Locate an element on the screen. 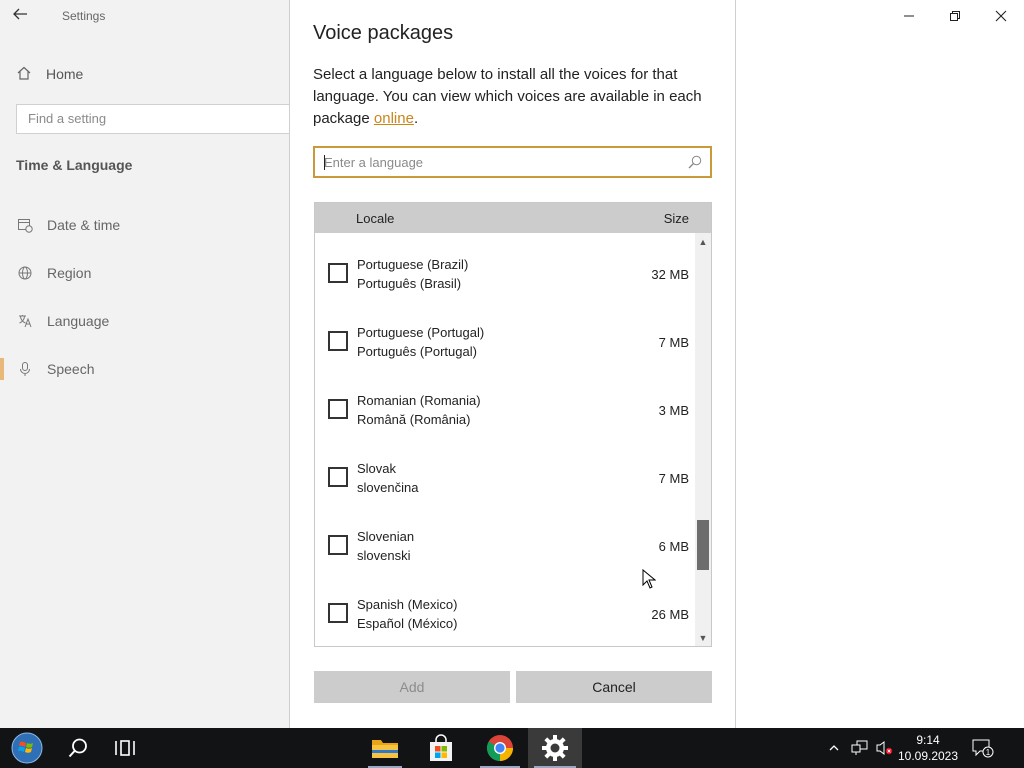 This screenshot has height=768, width=1024. sidebar-item-label: Speech is located at coordinates (71, 369).